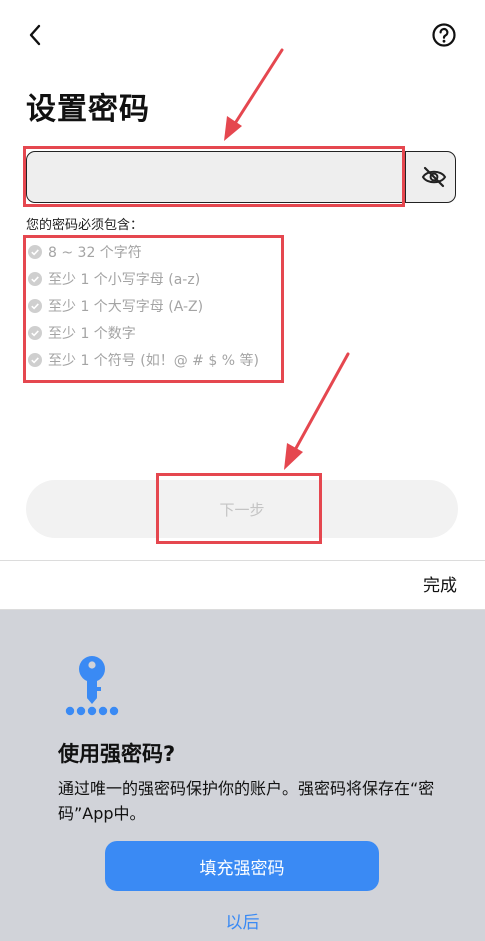 This screenshot has width=485, height=941. Describe the element at coordinates (242, 585) in the screenshot. I see `keyboard-toolbar: 完成` at that location.